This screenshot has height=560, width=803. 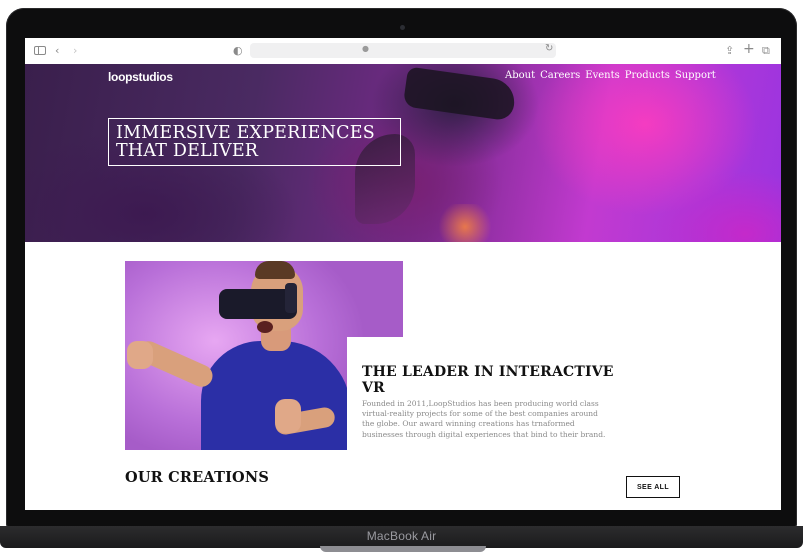 I want to click on browser-toolbar: ‹ › ◐ ● ↻ ⇪ + ⧉, so click(x=403, y=51).